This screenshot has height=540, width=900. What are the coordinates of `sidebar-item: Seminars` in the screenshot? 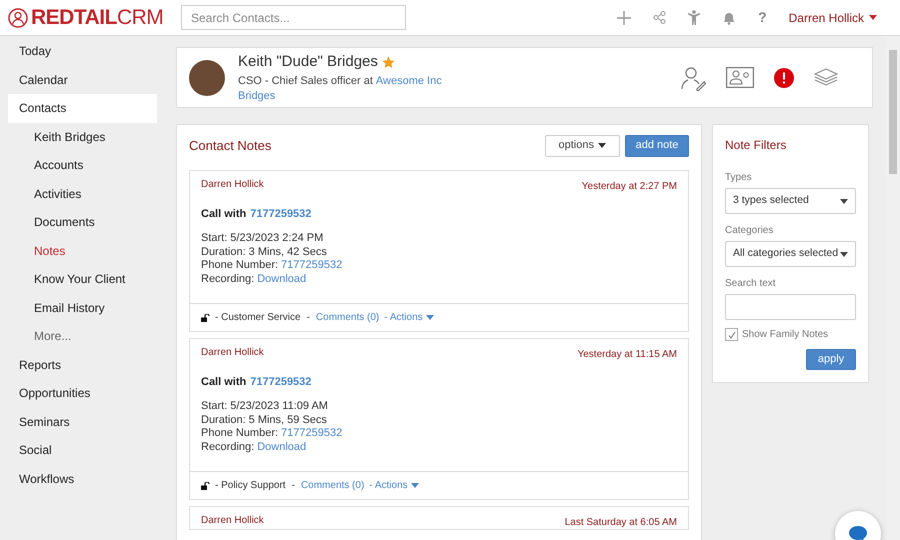 It's located at (82, 422).